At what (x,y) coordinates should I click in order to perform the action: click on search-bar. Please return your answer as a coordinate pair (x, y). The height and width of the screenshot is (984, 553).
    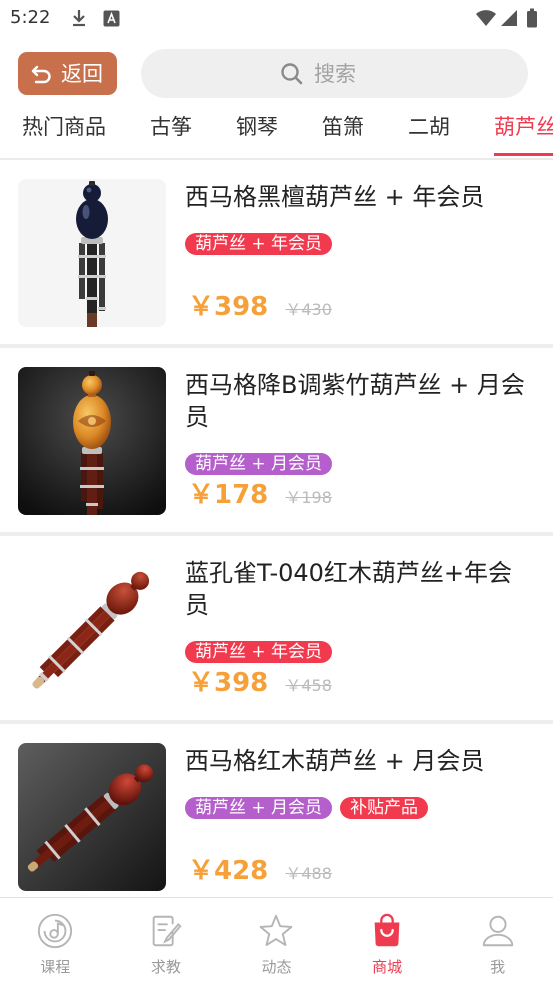
    Looking at the image, I should click on (334, 73).